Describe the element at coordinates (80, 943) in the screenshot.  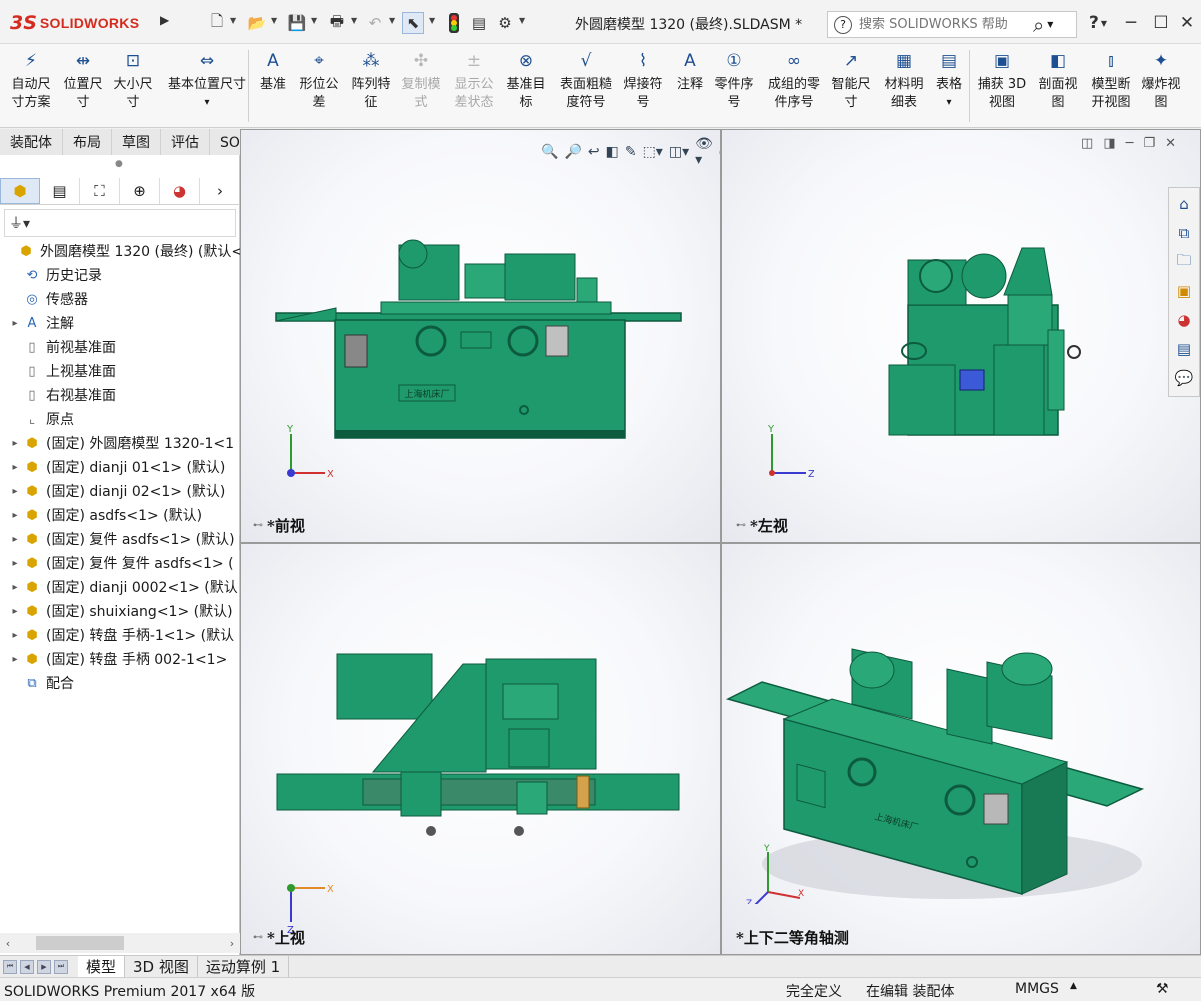
I see `scrollbar-thumb` at that location.